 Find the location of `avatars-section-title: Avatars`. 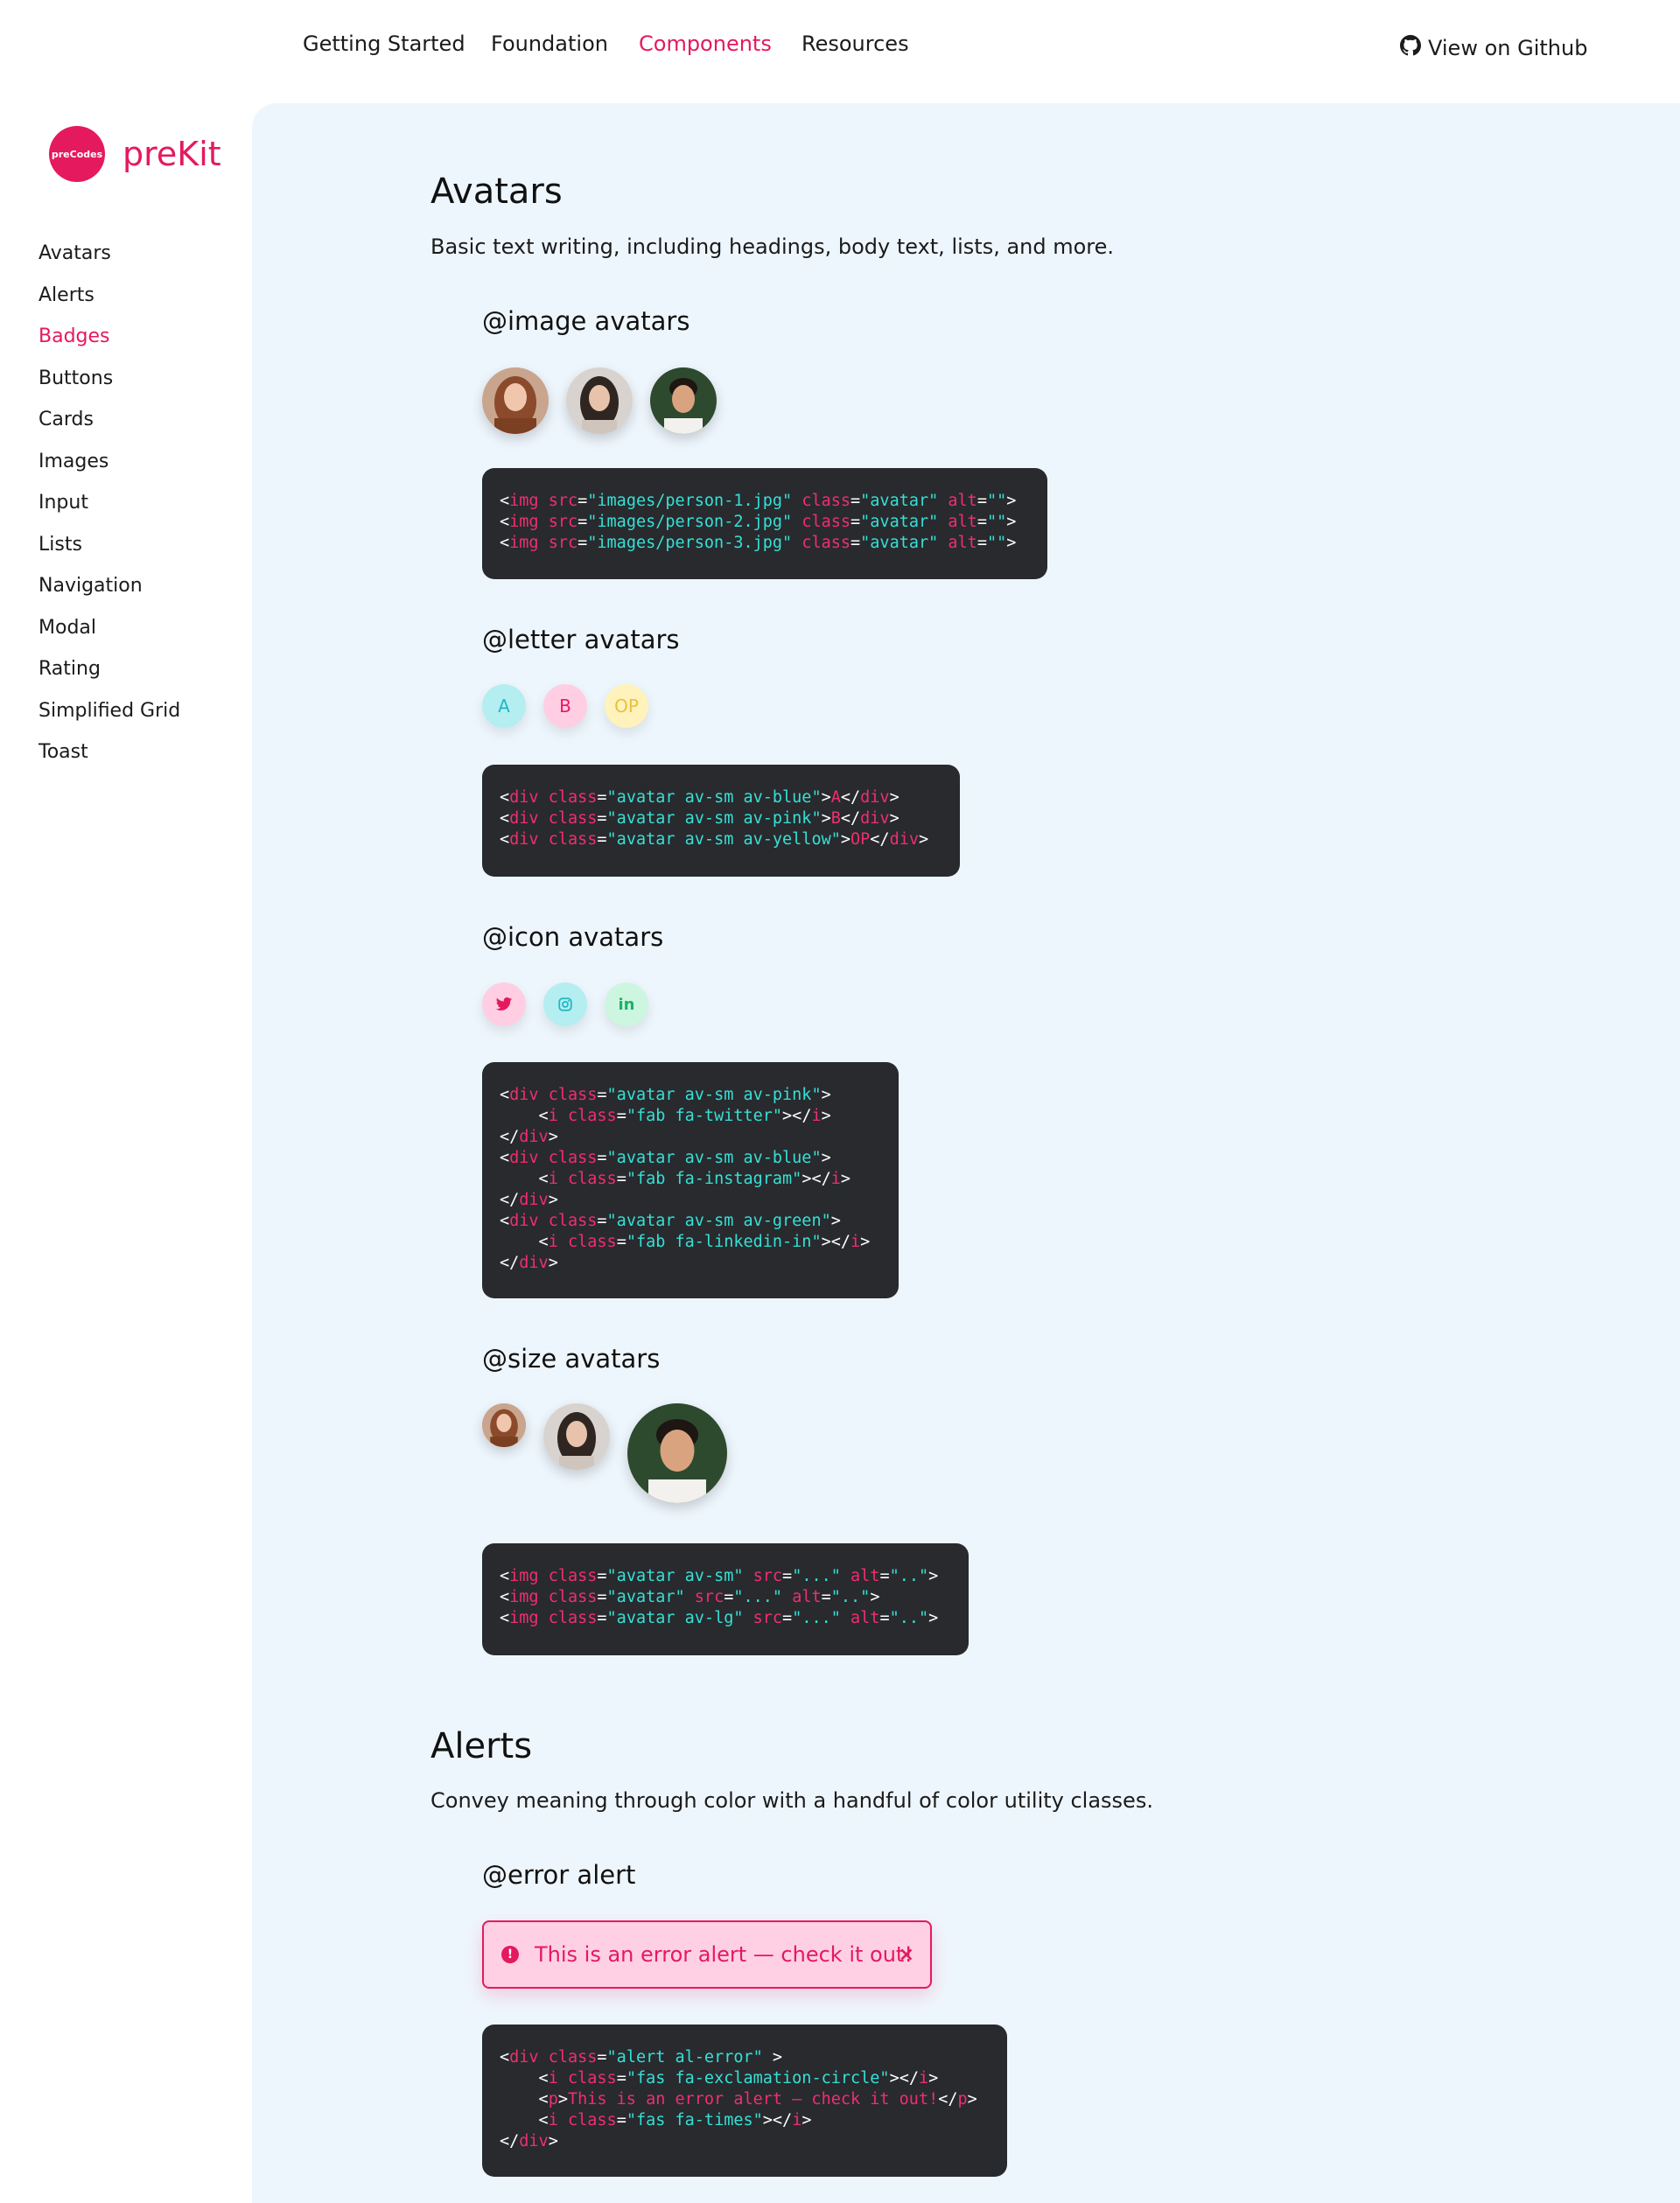

avatars-section-title: Avatars is located at coordinates (496, 191).